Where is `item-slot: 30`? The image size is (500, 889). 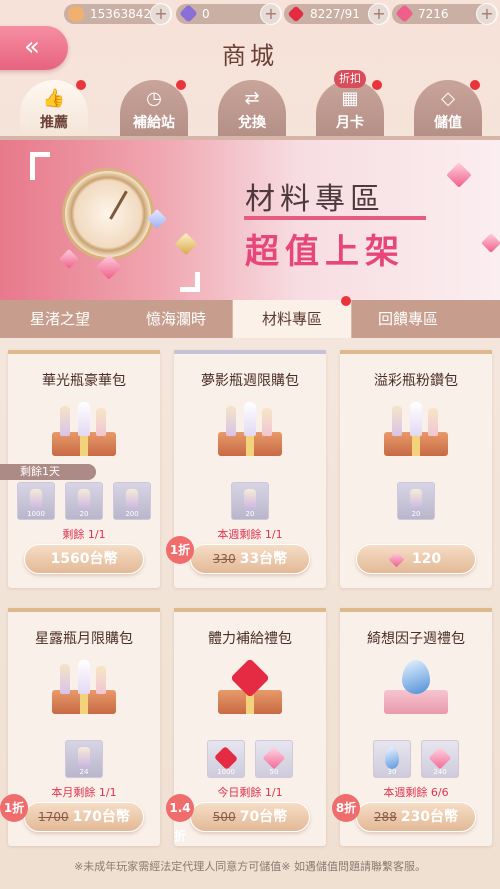 item-slot: 30 is located at coordinates (392, 759).